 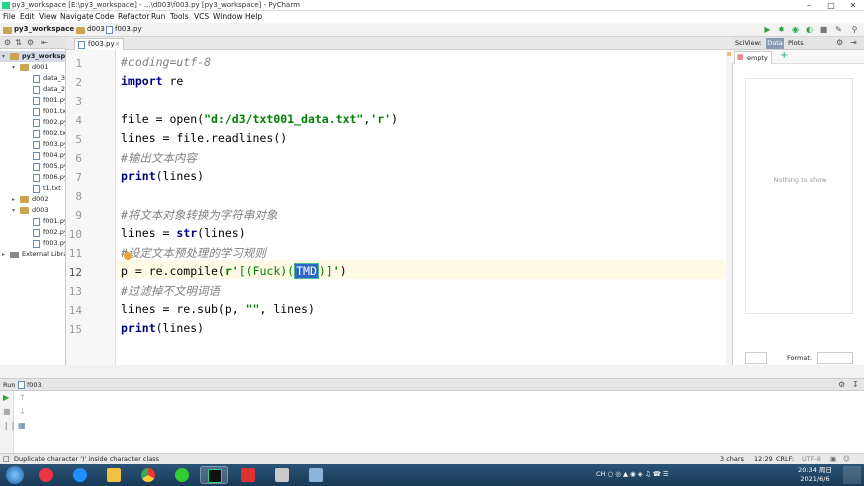 What do you see at coordinates (199, 215) in the screenshot?
I see `code-line: #将文本对象转换为字符串对象` at bounding box center [199, 215].